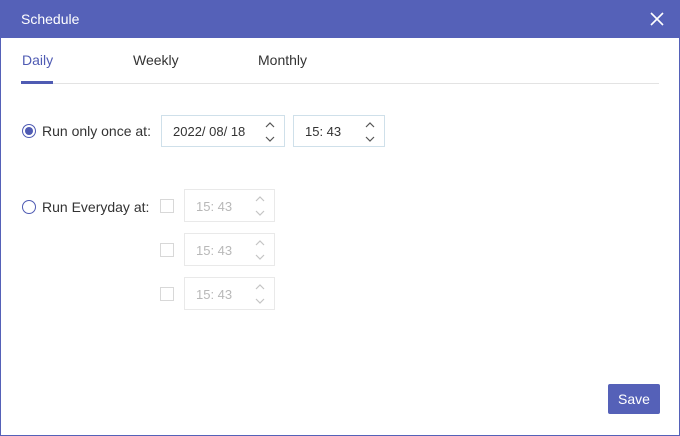  Describe the element at coordinates (260, 294) in the screenshot. I see `everyday-time-3-stepper` at that location.